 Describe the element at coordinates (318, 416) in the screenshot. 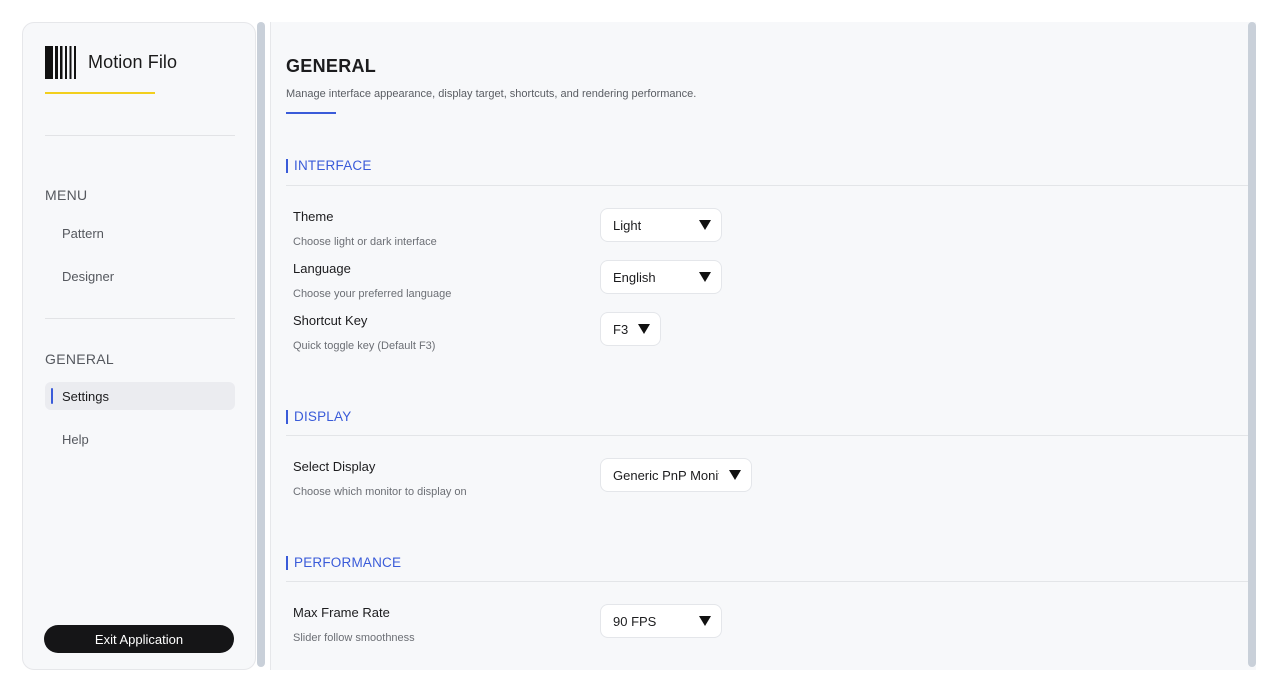

I see `display-group-header: DISPLAY` at that location.